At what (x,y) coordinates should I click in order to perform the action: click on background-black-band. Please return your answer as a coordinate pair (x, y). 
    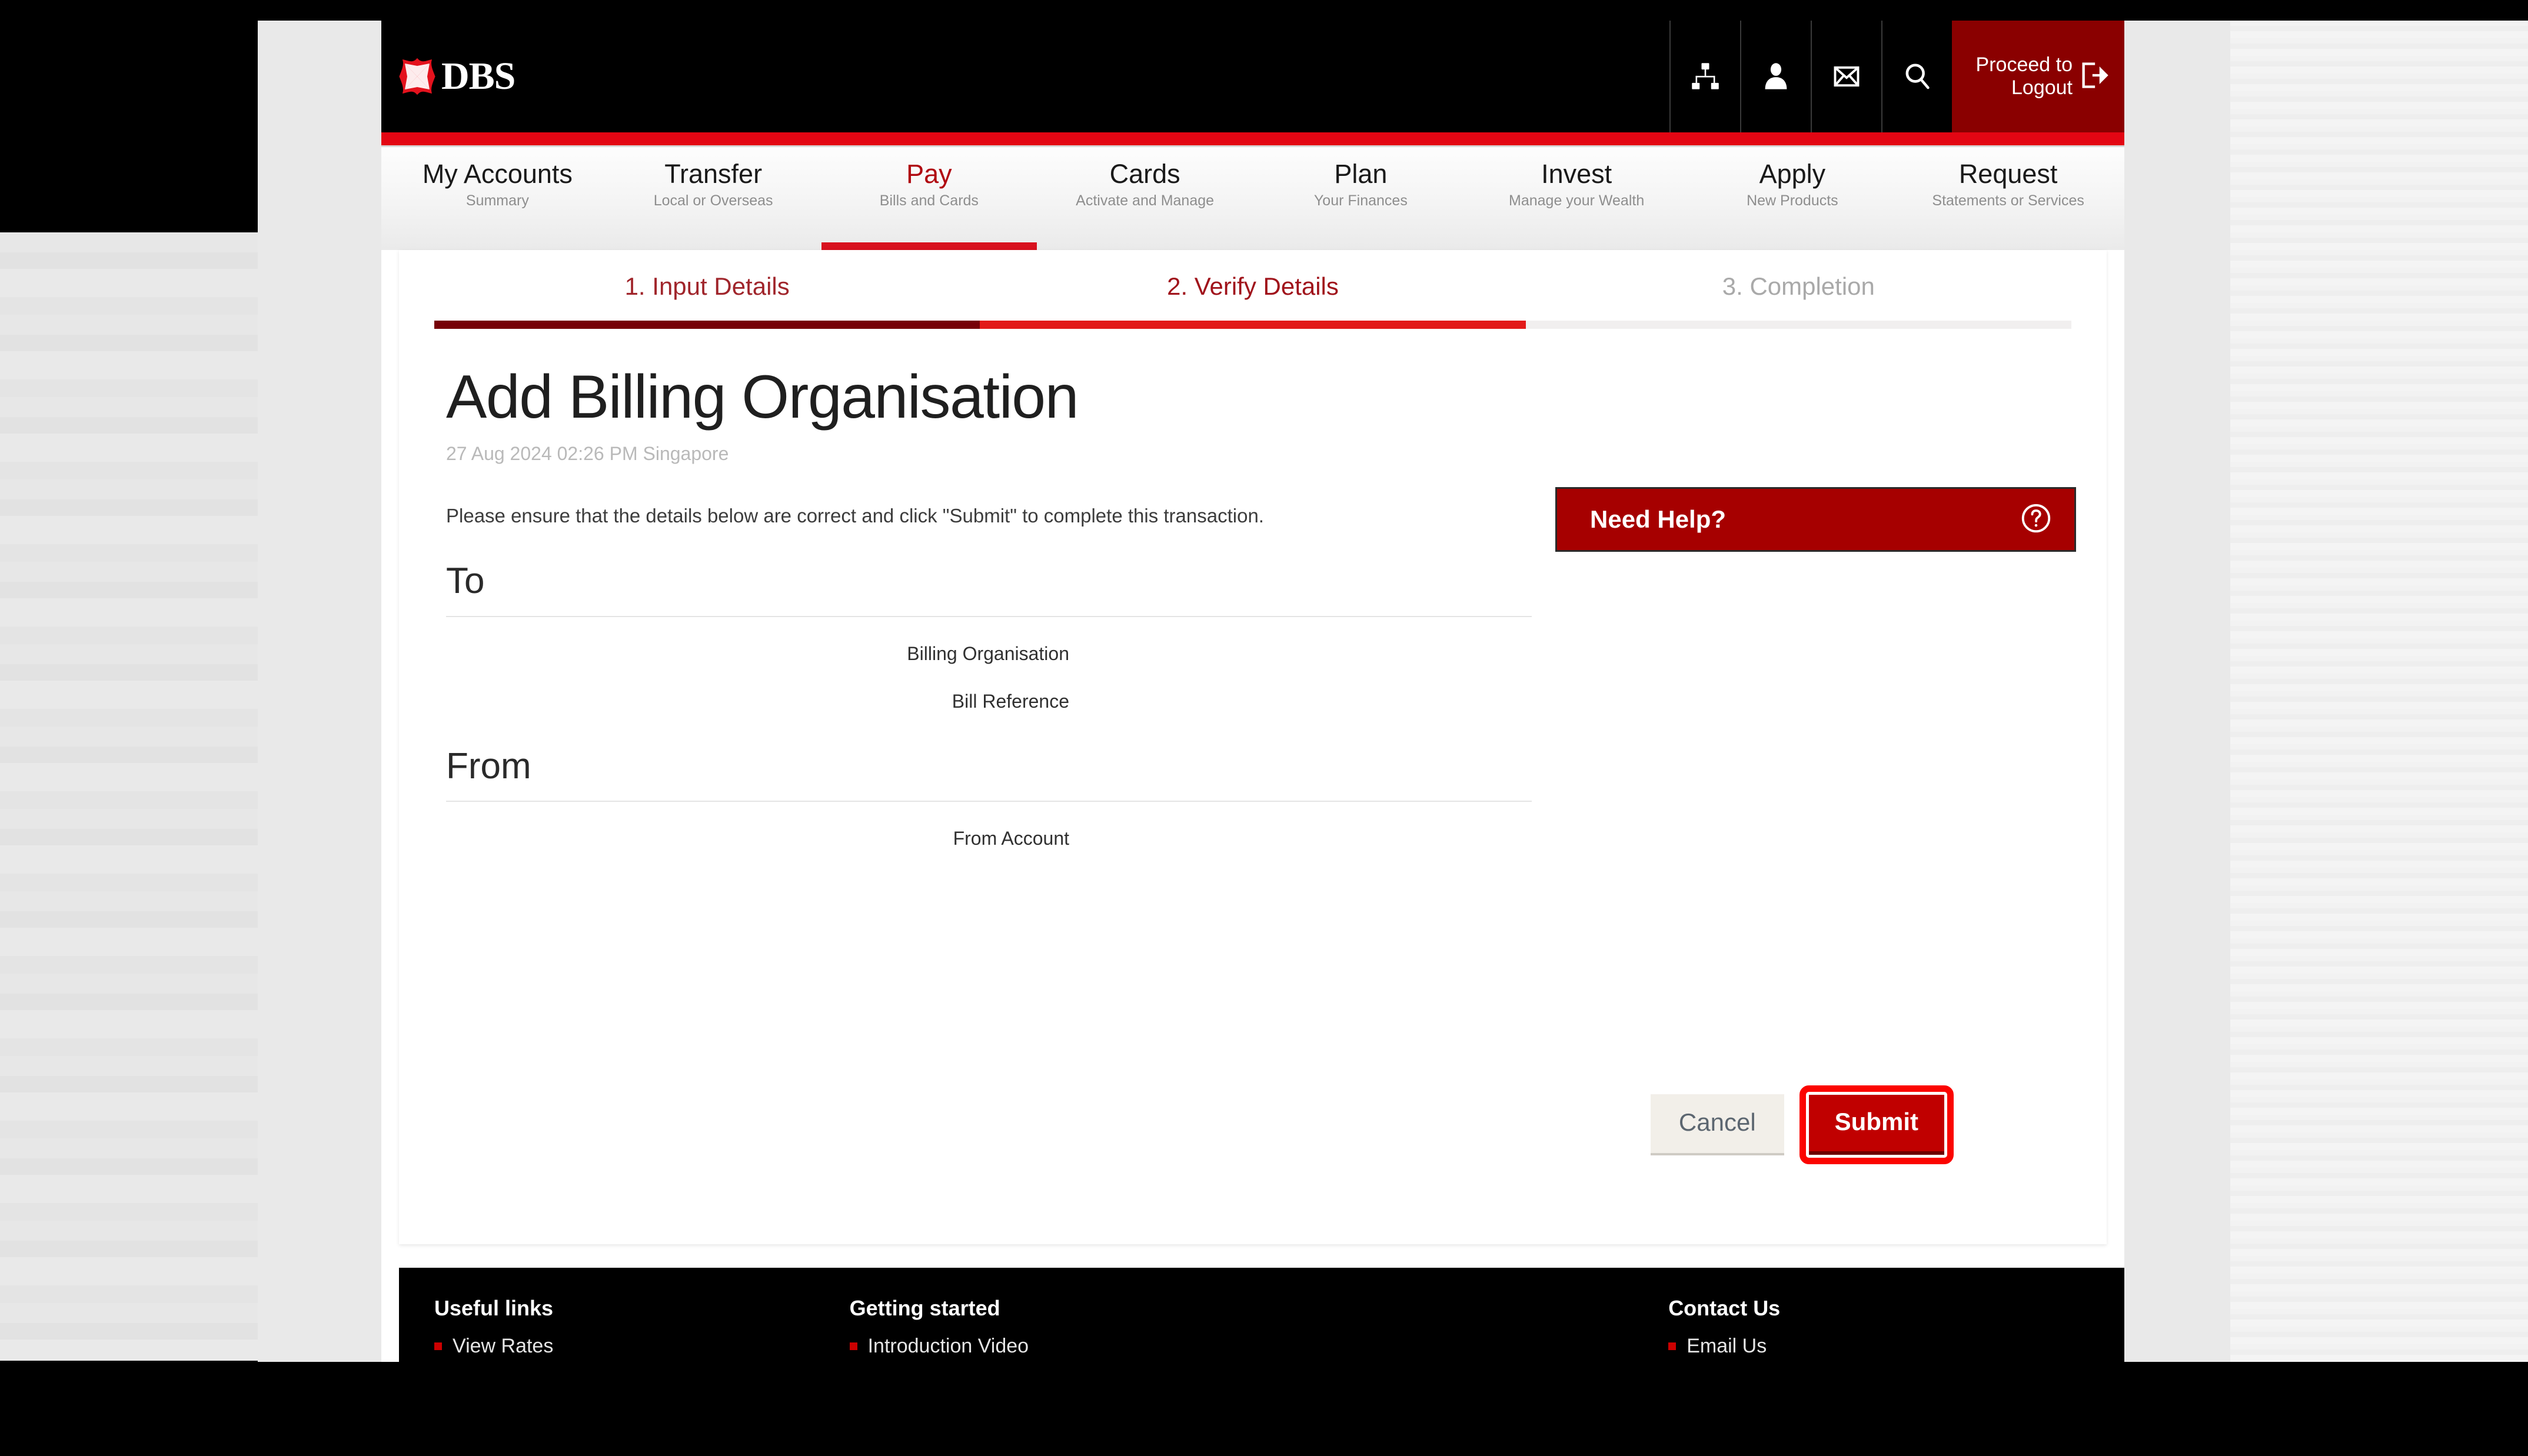
    Looking at the image, I should click on (129, 116).